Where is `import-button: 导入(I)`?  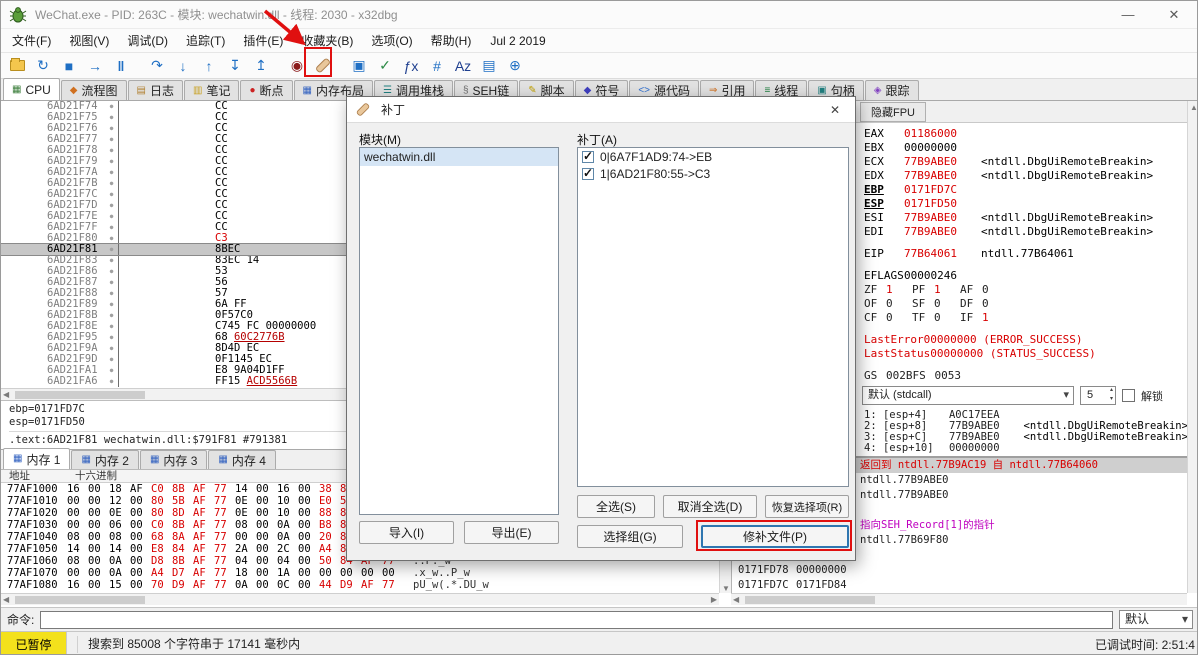 import-button: 导入(I) is located at coordinates (406, 532).